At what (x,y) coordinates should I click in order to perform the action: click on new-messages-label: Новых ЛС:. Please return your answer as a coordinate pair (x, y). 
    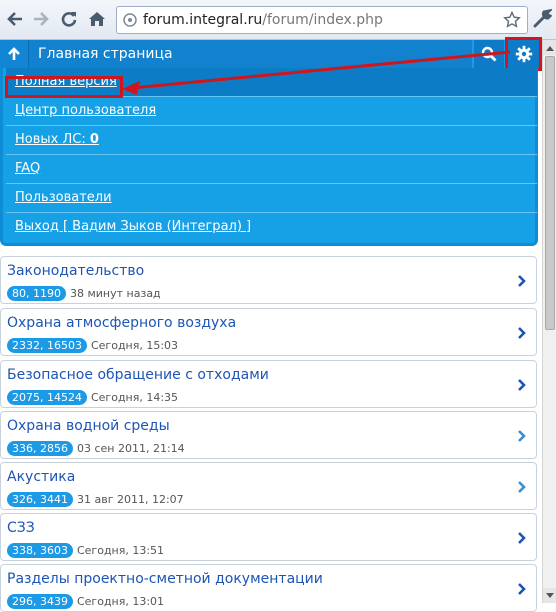
    Looking at the image, I should click on (52, 139).